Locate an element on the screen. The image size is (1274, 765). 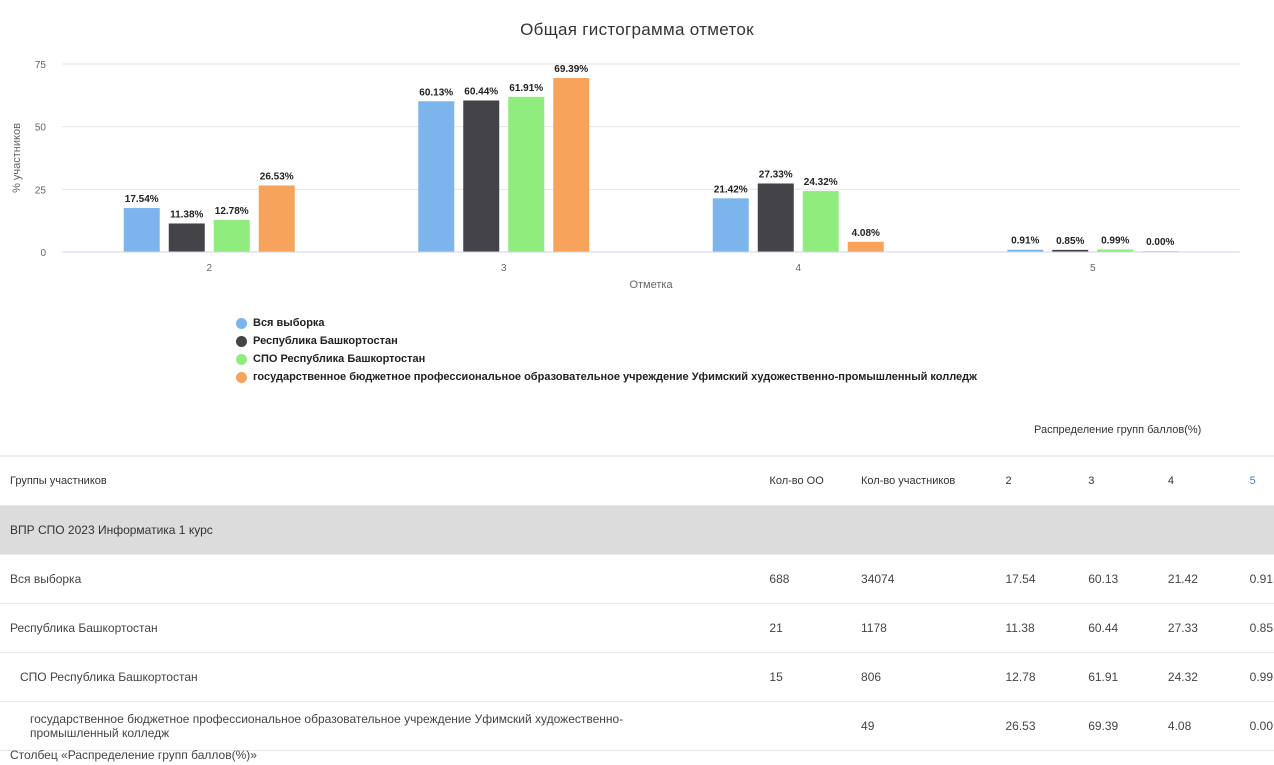
data-label: 12.78% is located at coordinates (232, 211).